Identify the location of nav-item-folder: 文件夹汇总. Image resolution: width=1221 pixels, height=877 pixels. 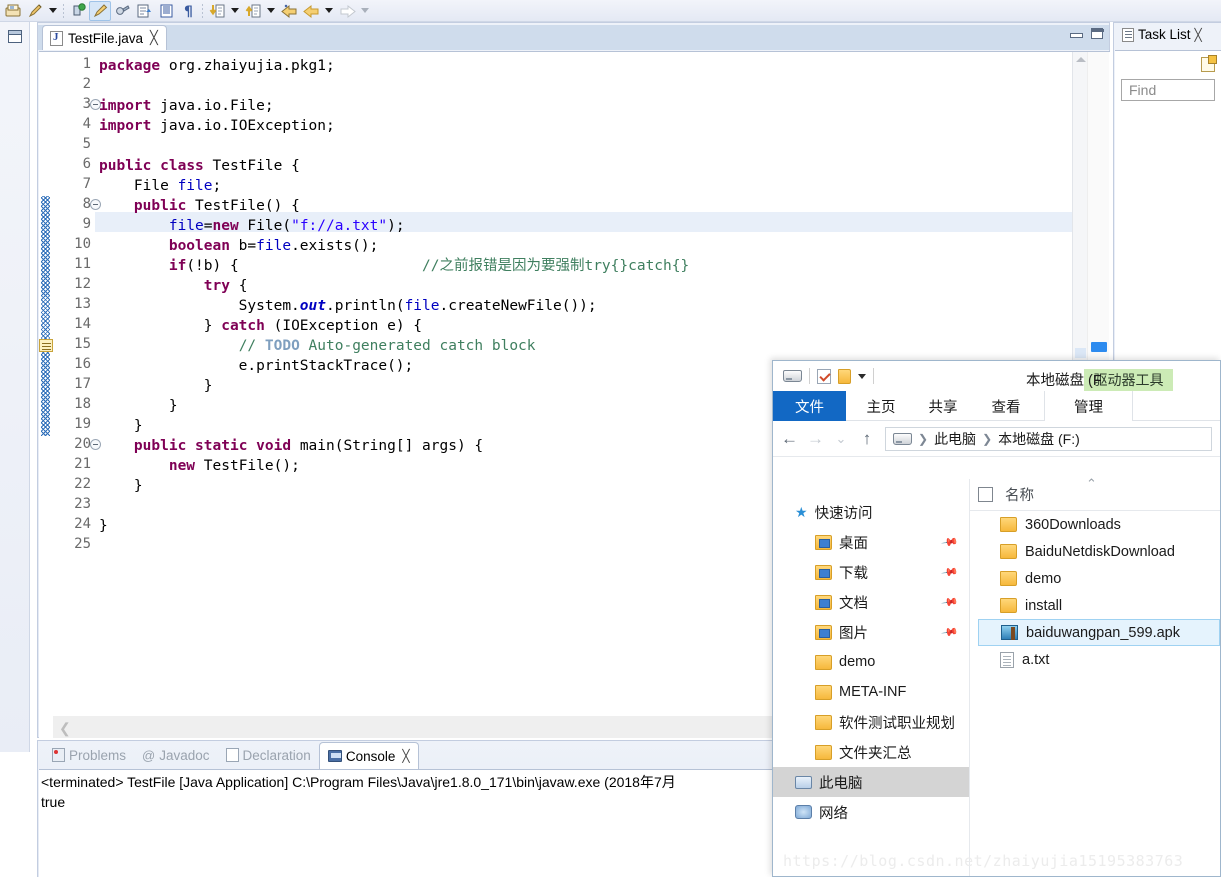
(871, 752).